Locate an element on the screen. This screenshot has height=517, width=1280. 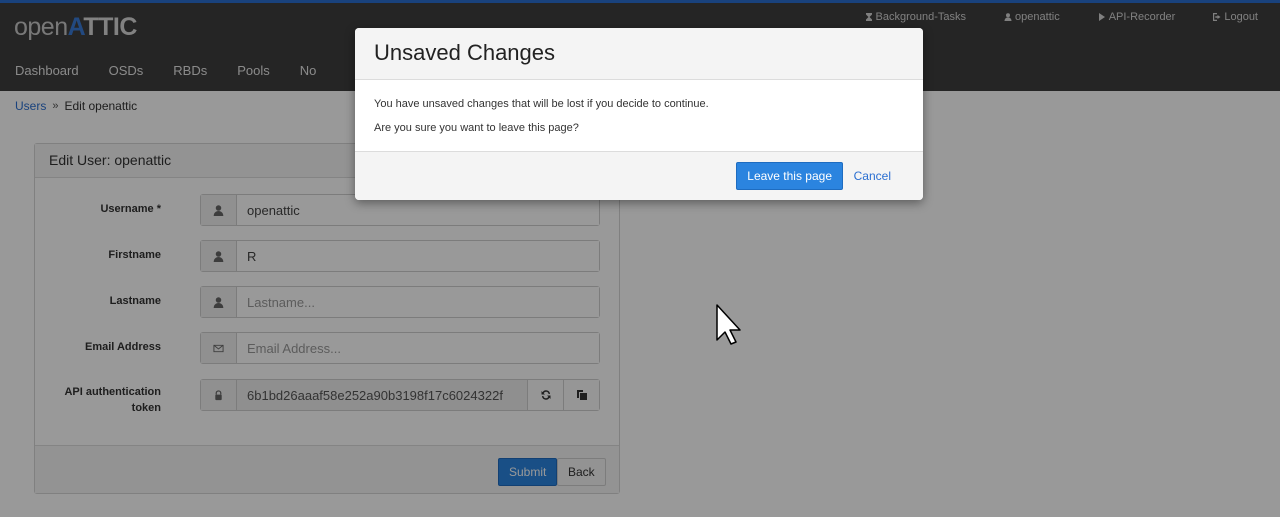
leave-page-button: Leave this page is located at coordinates (789, 176).